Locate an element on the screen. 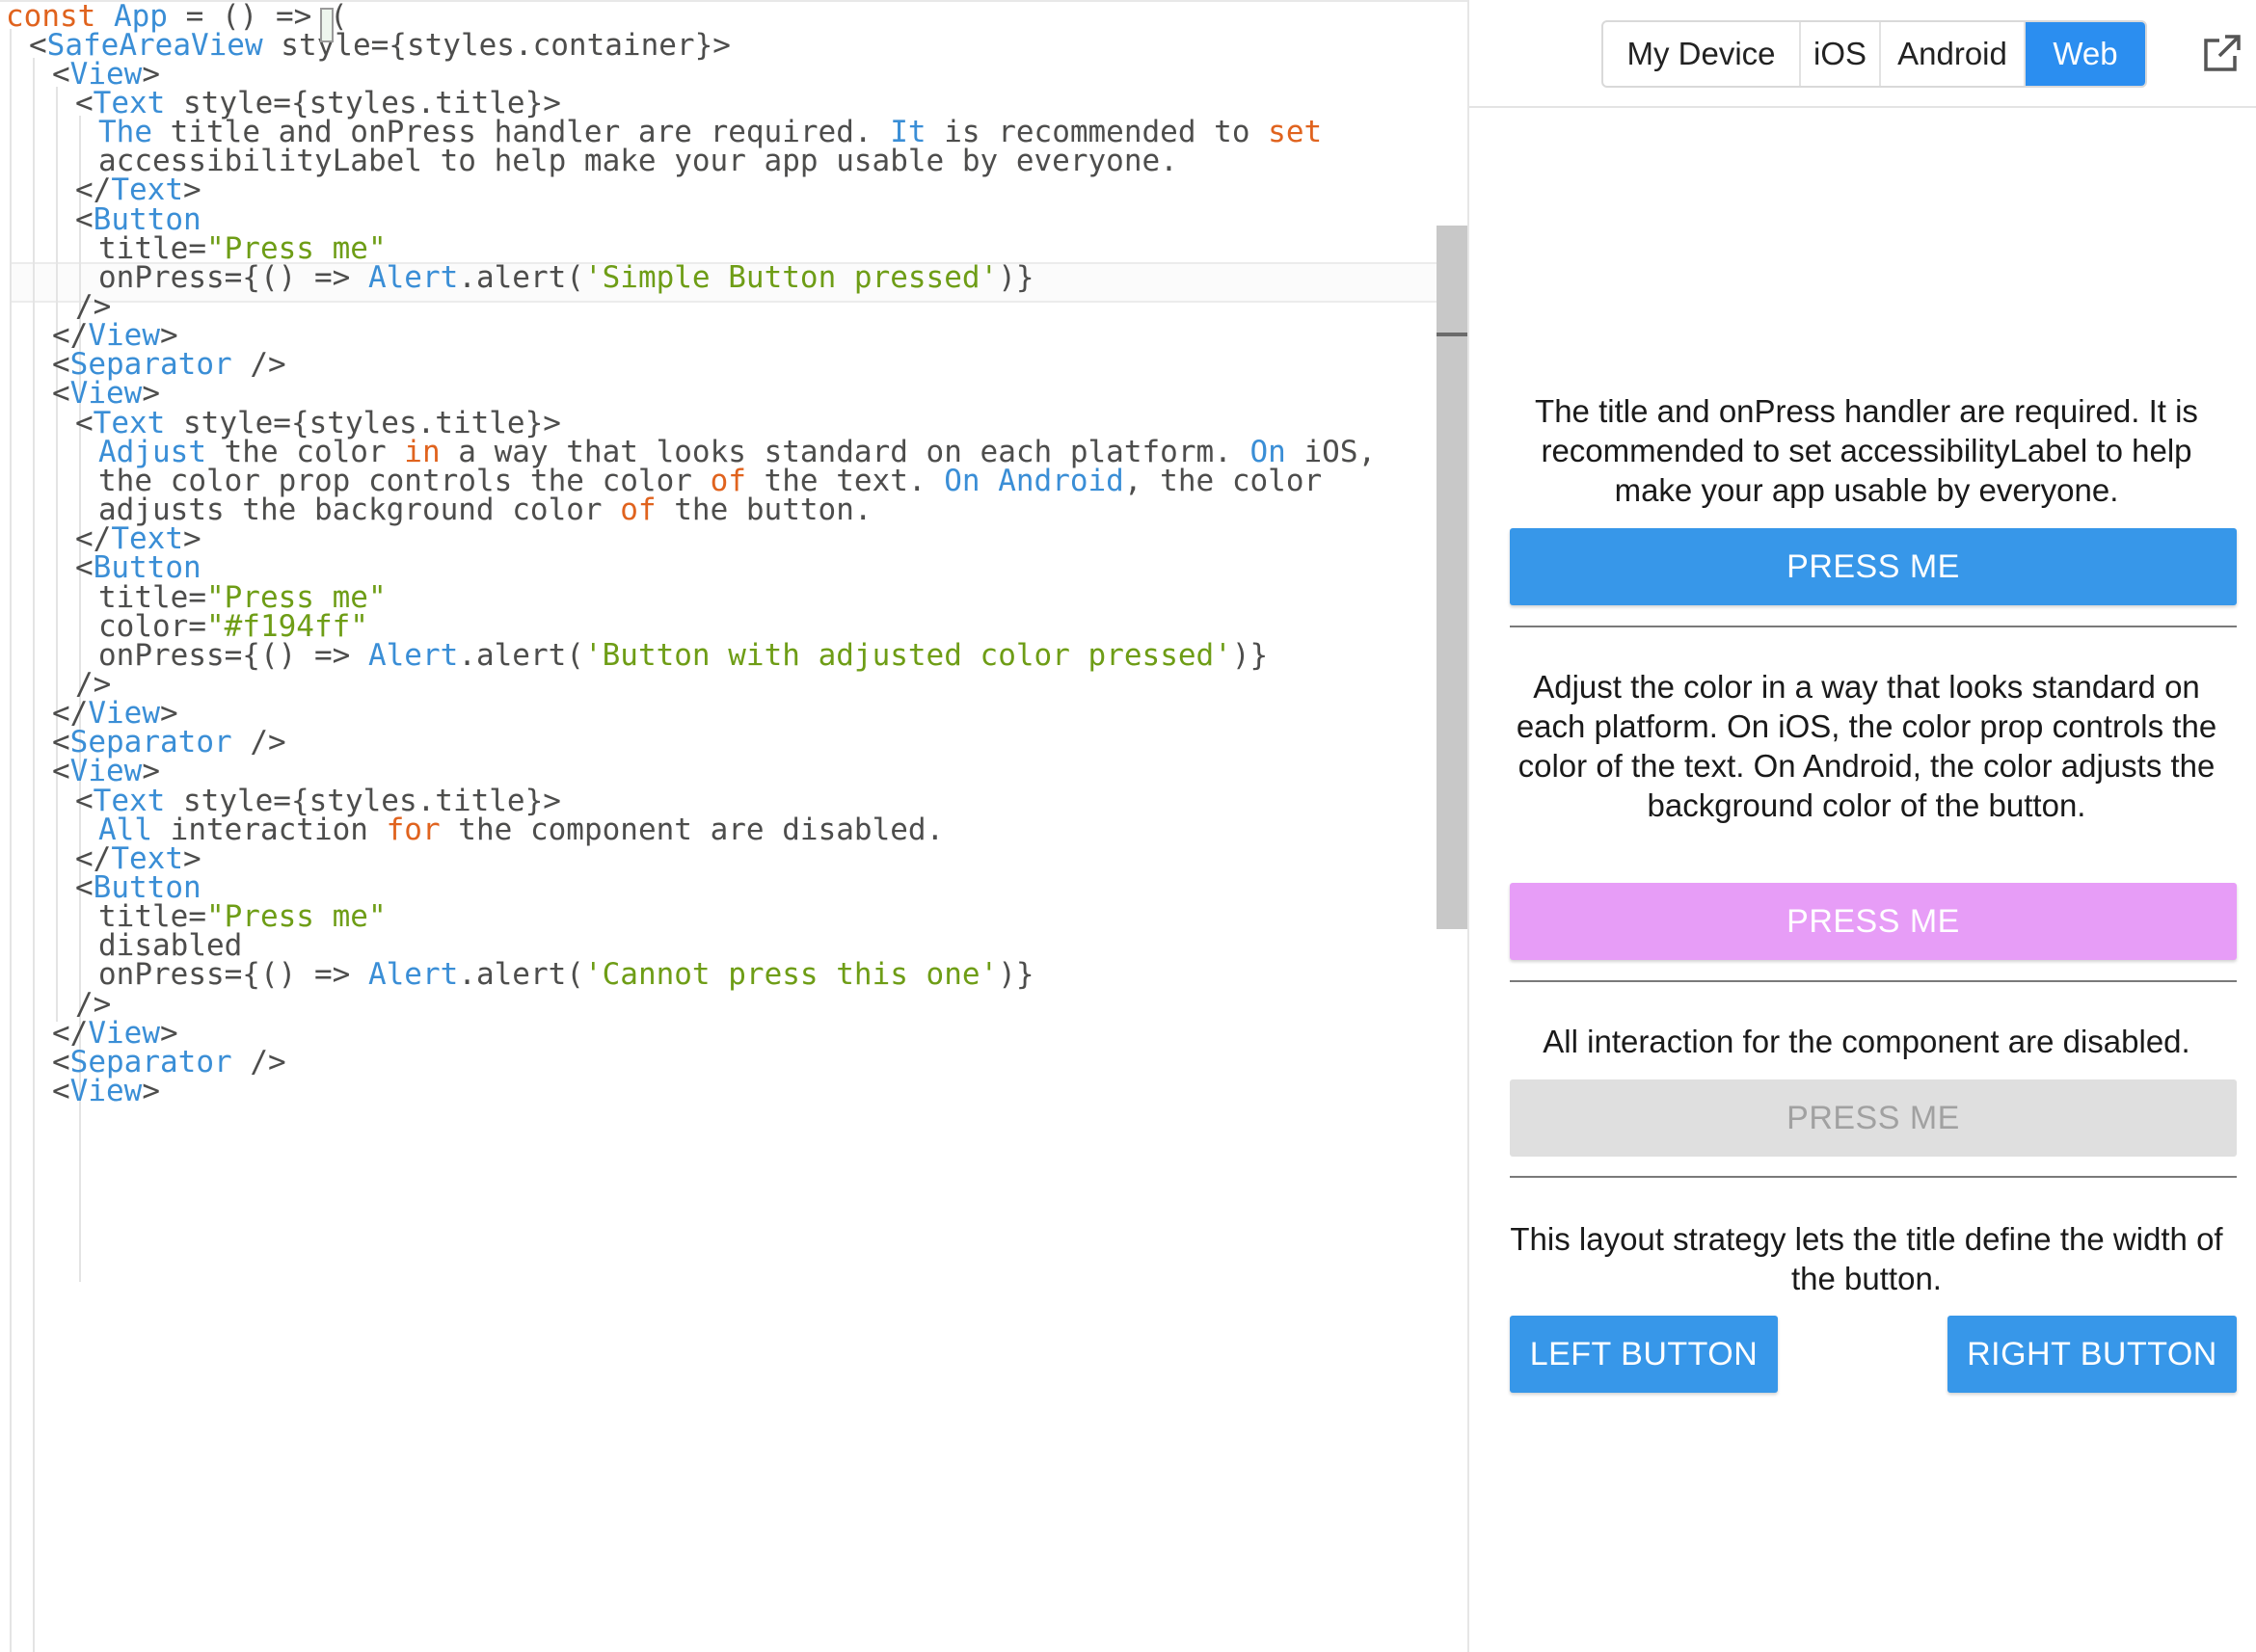 This screenshot has width=2256, height=1652. tab-my-device: My Device is located at coordinates (1702, 54).